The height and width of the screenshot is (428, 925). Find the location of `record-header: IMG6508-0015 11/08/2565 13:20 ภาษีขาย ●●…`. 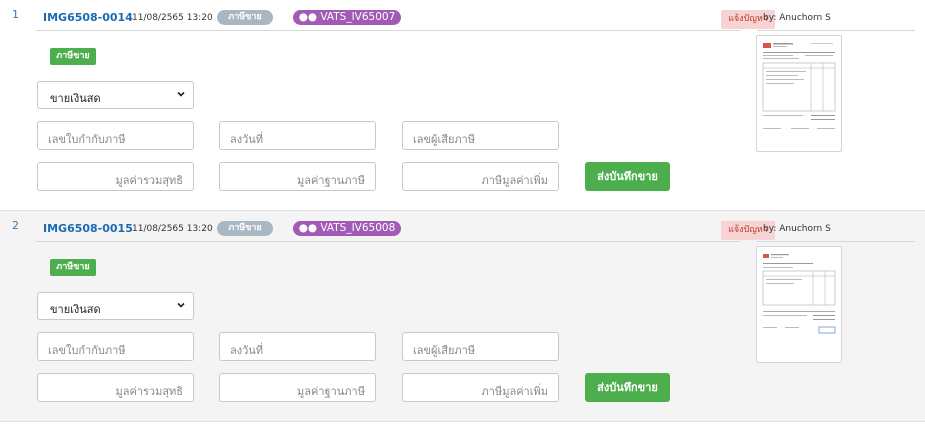

record-header: IMG6508-0015 11/08/2565 13:20 ภาษีขาย ●●… is located at coordinates (405, 226).